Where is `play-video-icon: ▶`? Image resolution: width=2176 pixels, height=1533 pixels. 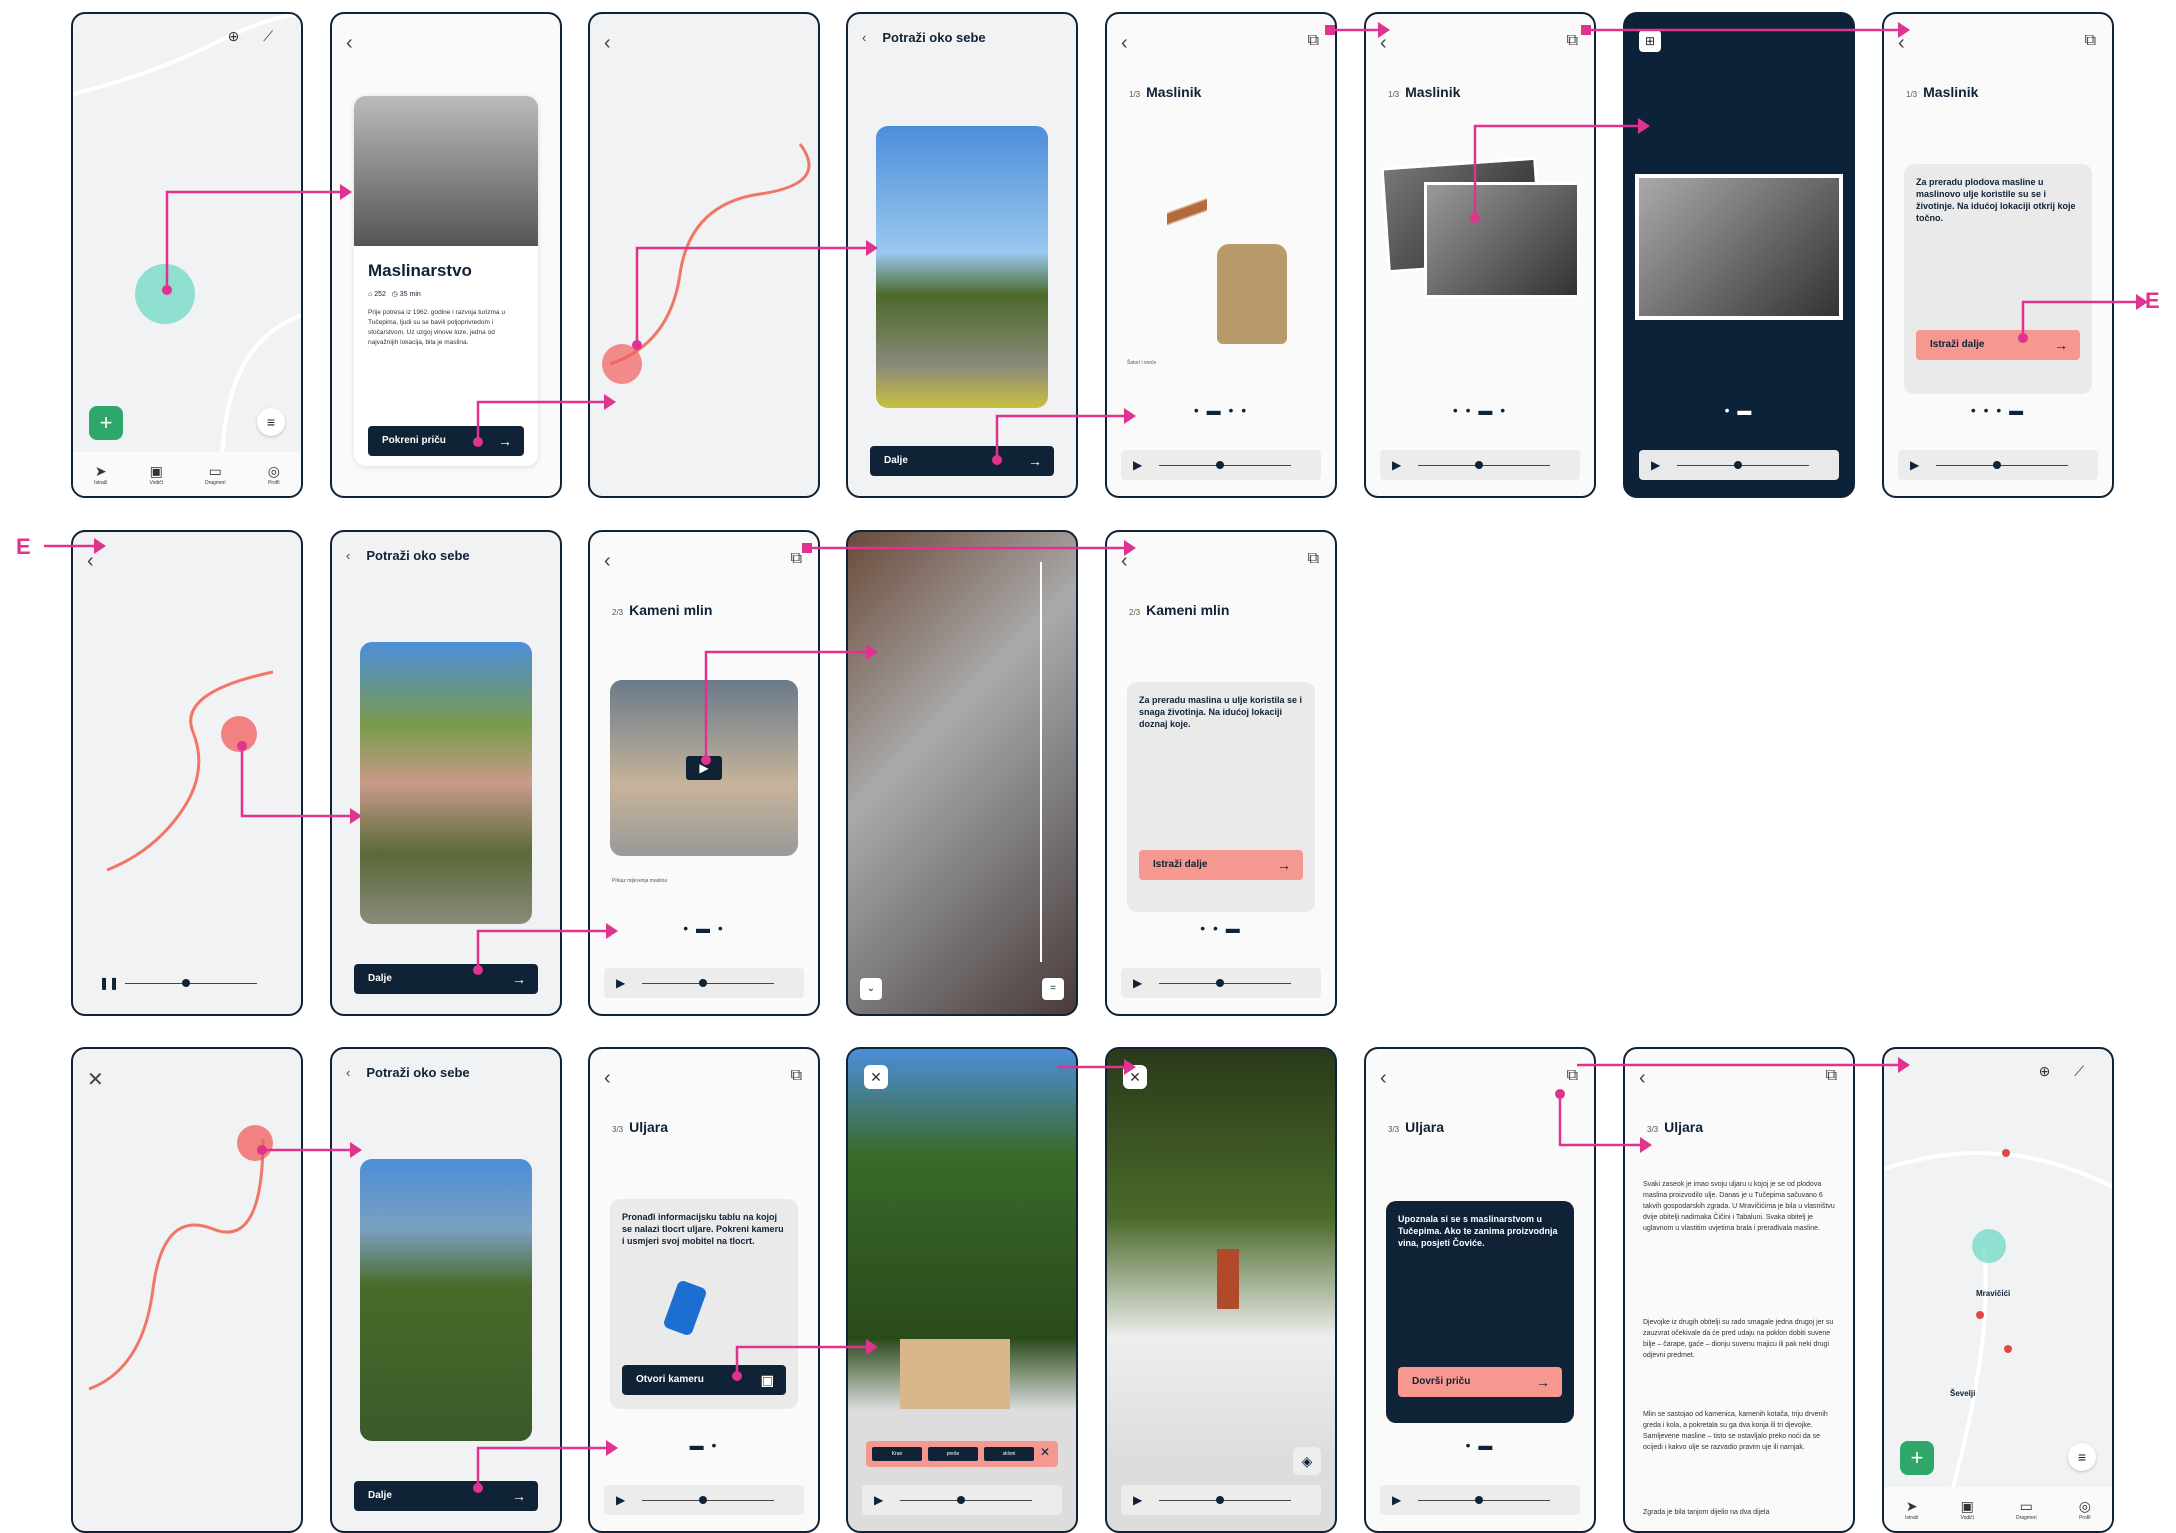
play-video-icon: ▶ is located at coordinates (704, 768).